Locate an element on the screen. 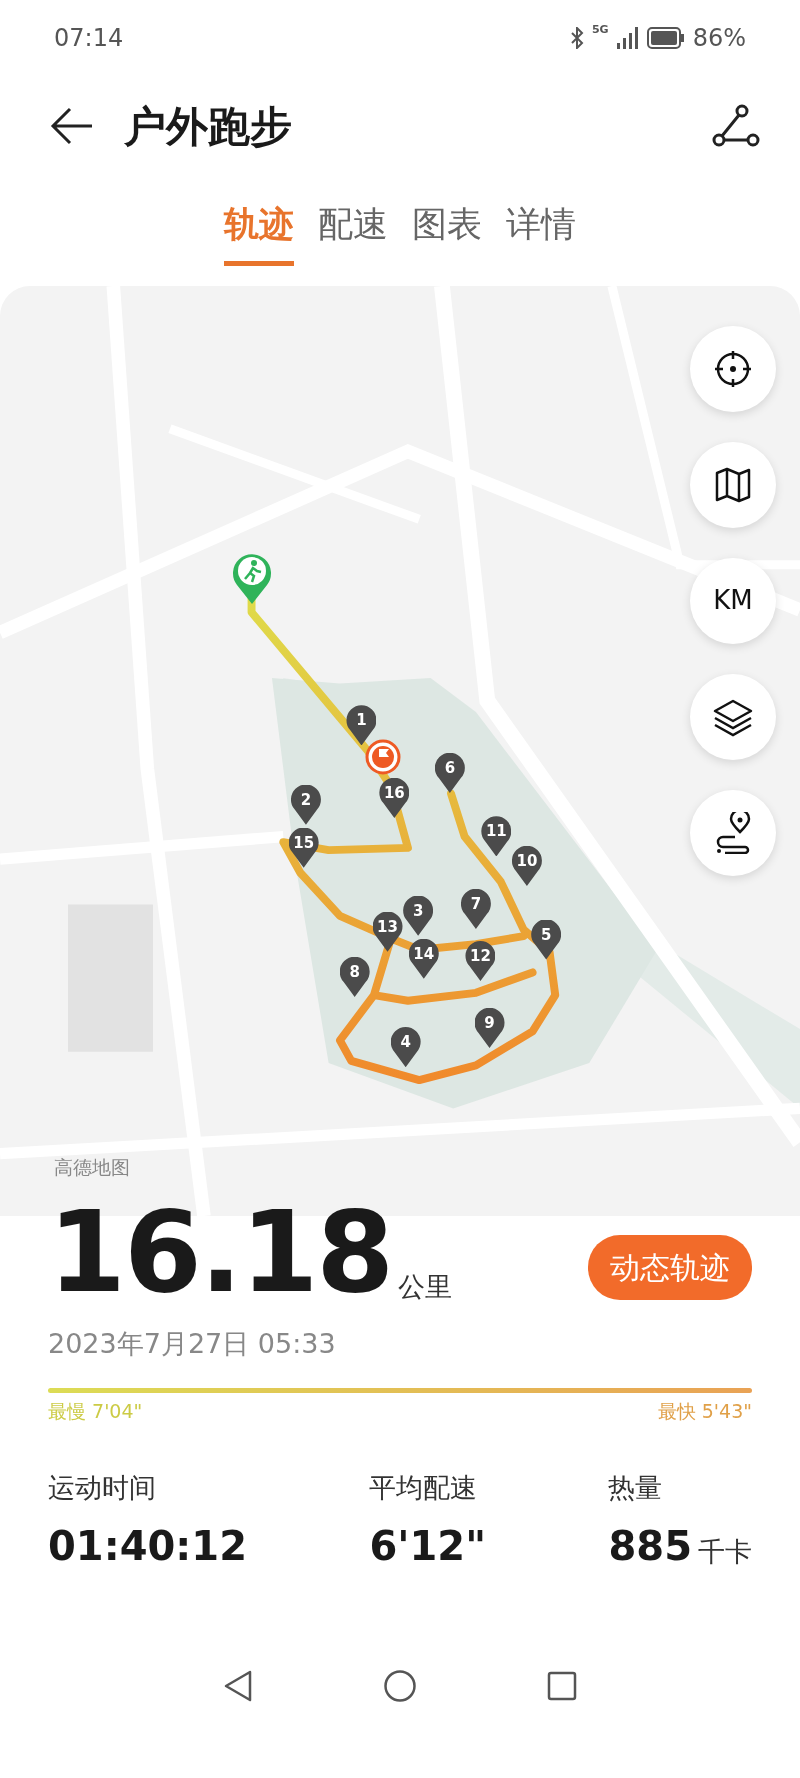 The height and width of the screenshot is (1778, 800). stat-label: 运动时间 is located at coordinates (102, 1487).